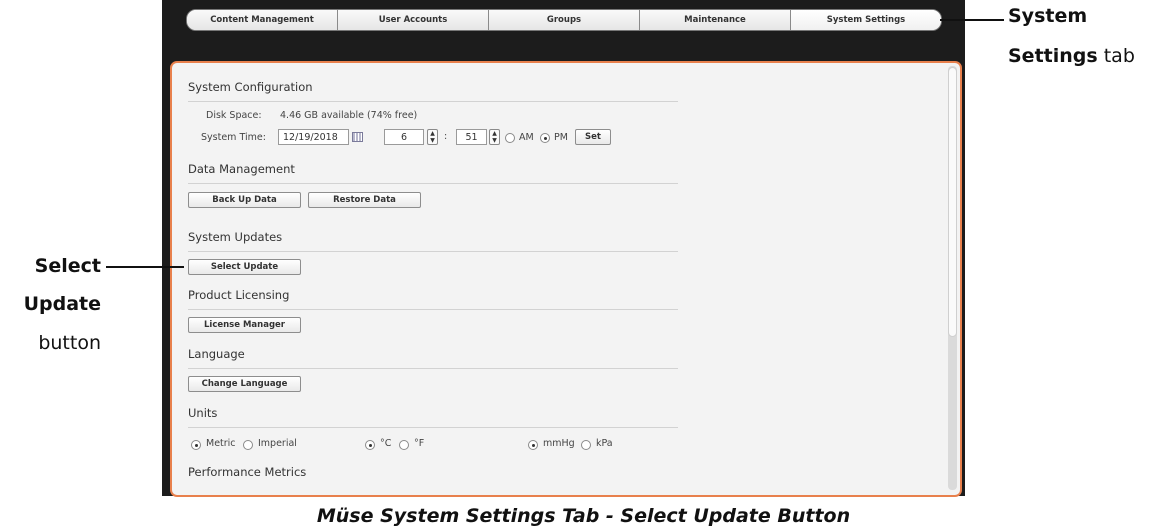 The height and width of the screenshot is (531, 1167). What do you see at coordinates (277, 443) in the screenshot?
I see `imperial-label: Imperial` at bounding box center [277, 443].